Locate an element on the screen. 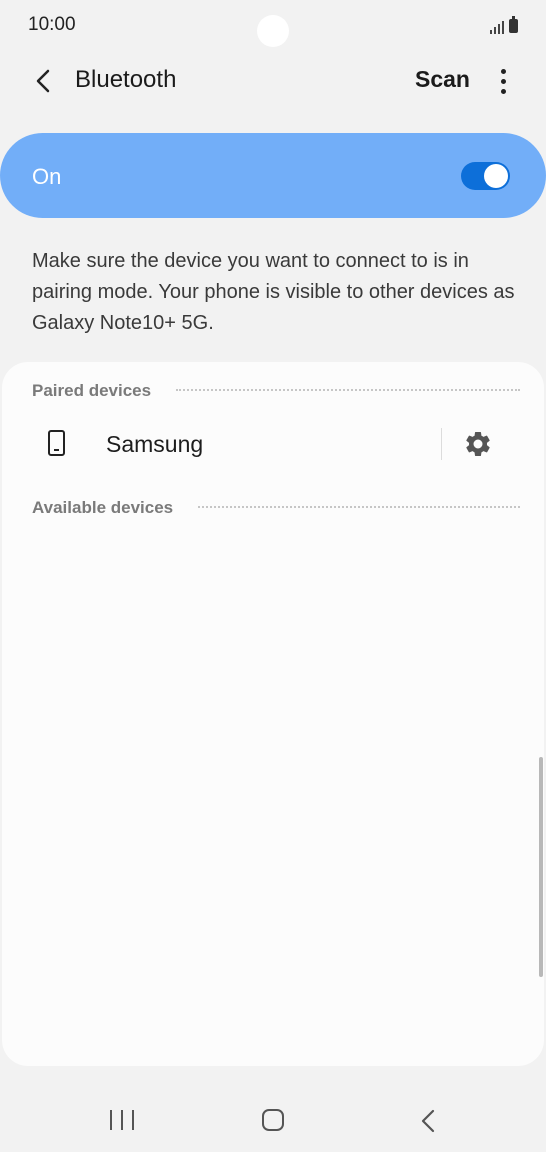  status-icons is located at coordinates (504, 24).